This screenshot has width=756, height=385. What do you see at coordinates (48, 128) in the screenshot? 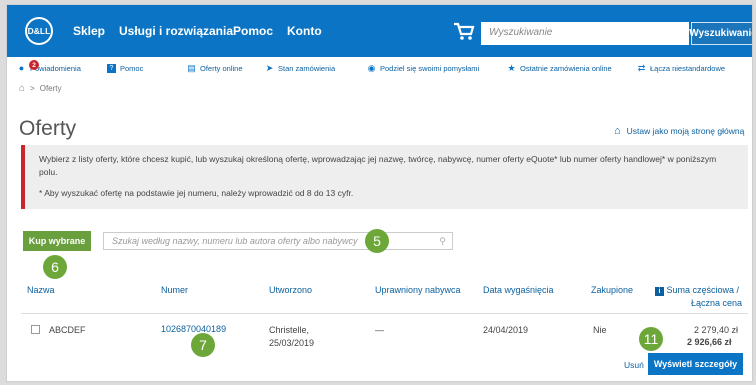
I see `page-title: Oferty` at bounding box center [48, 128].